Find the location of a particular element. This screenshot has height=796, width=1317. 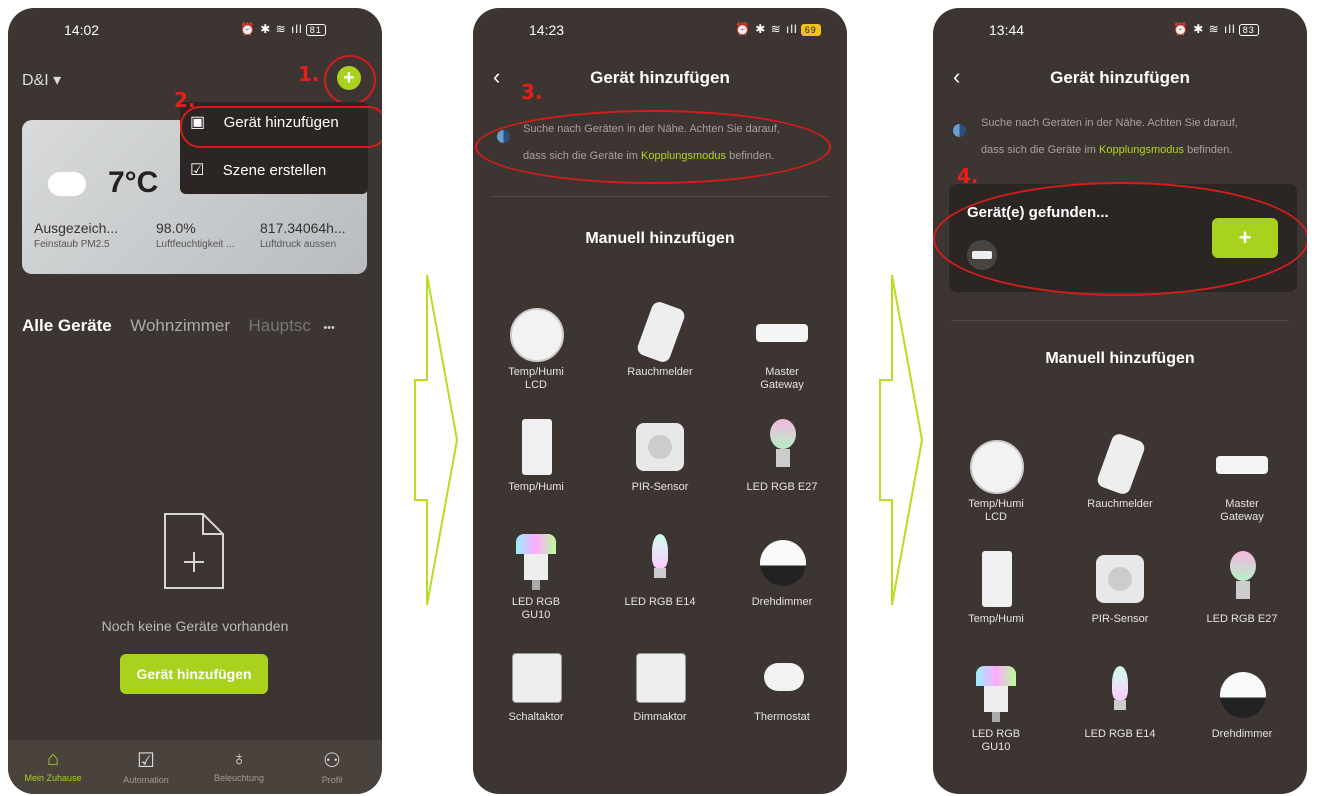

room-tabs: Alle Geräte Wohnzimmer Hauptsc ••• is located at coordinates (202, 326).